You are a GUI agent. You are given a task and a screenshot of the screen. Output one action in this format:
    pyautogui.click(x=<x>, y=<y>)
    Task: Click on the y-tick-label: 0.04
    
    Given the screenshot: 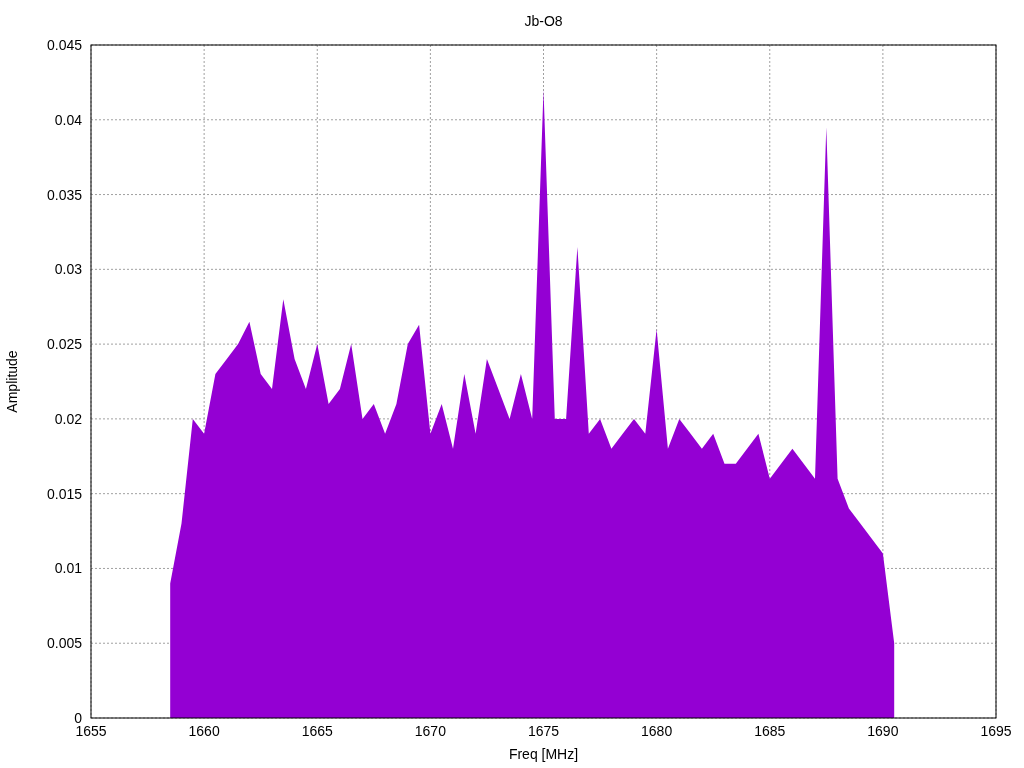 What is the action you would take?
    pyautogui.click(x=68, y=119)
    